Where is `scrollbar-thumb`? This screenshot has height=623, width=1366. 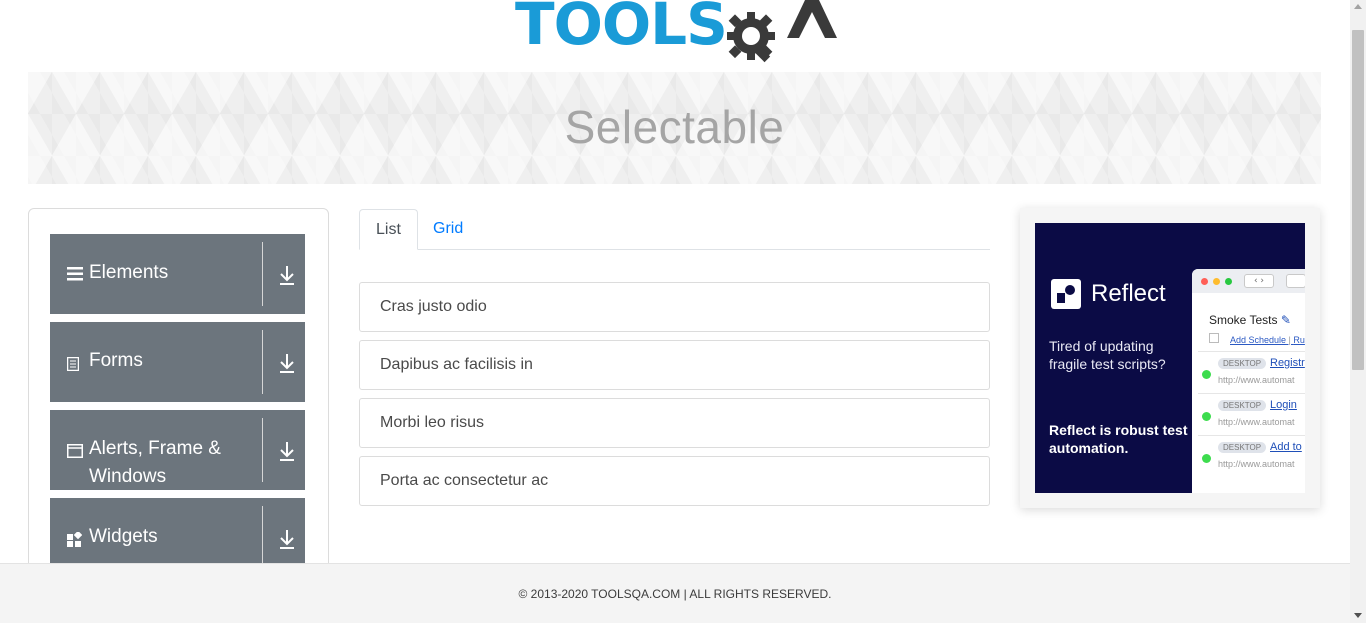 scrollbar-thumb is located at coordinates (1358, 200).